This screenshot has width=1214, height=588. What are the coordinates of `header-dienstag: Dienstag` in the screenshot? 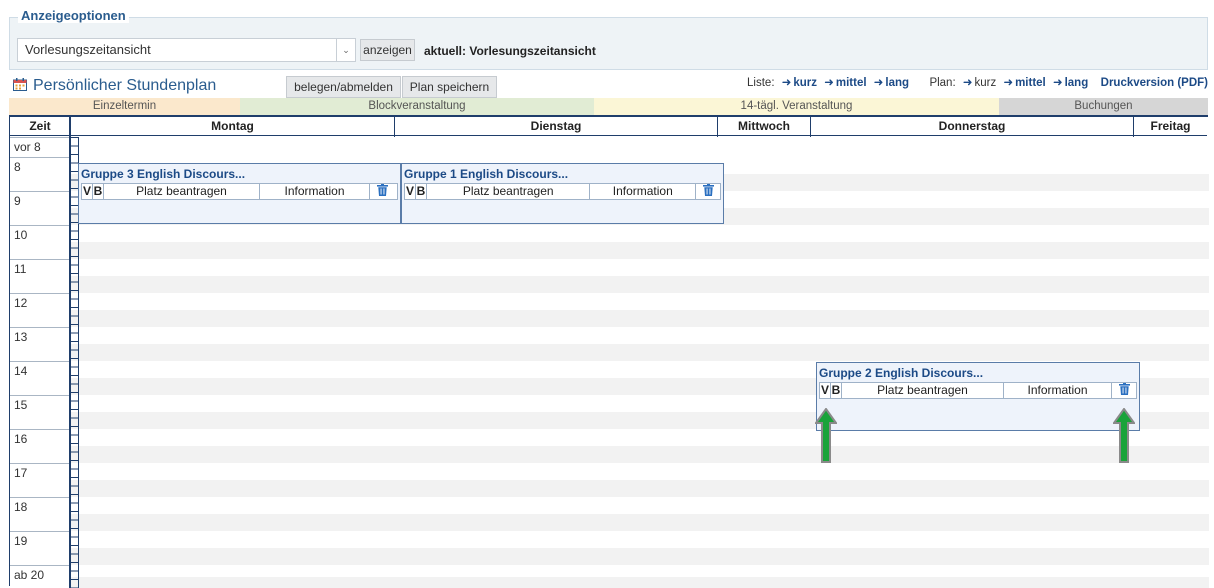 It's located at (556, 126).